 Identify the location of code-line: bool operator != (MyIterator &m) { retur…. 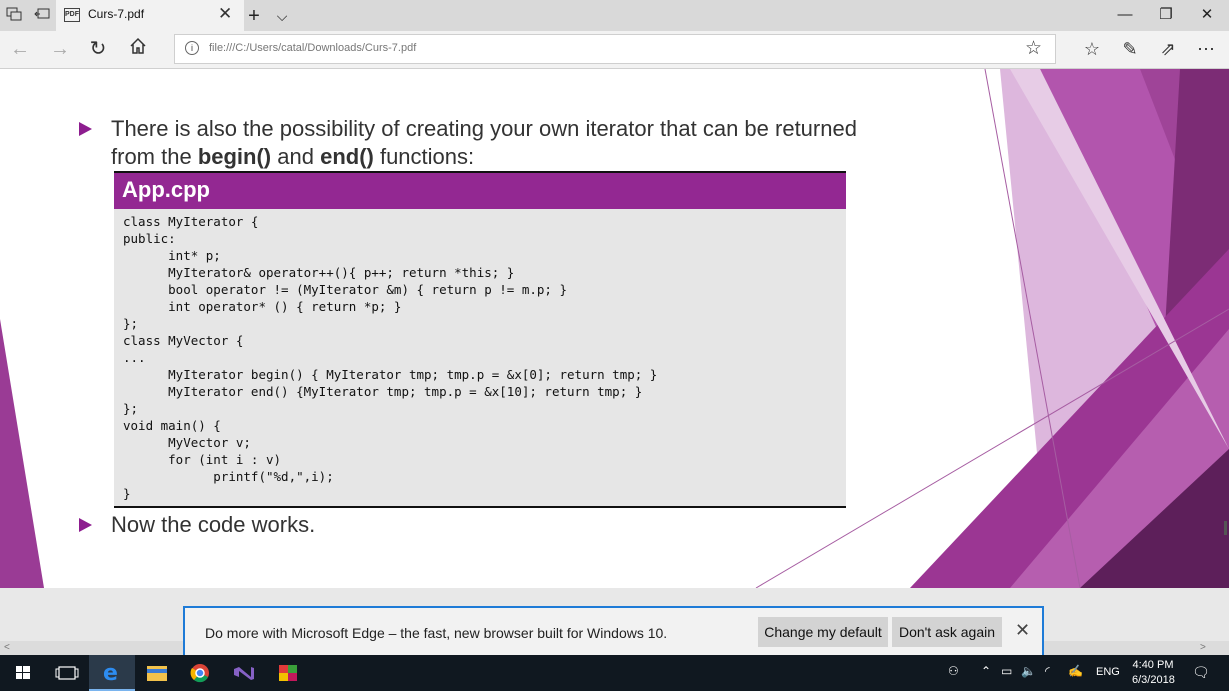
(345, 289).